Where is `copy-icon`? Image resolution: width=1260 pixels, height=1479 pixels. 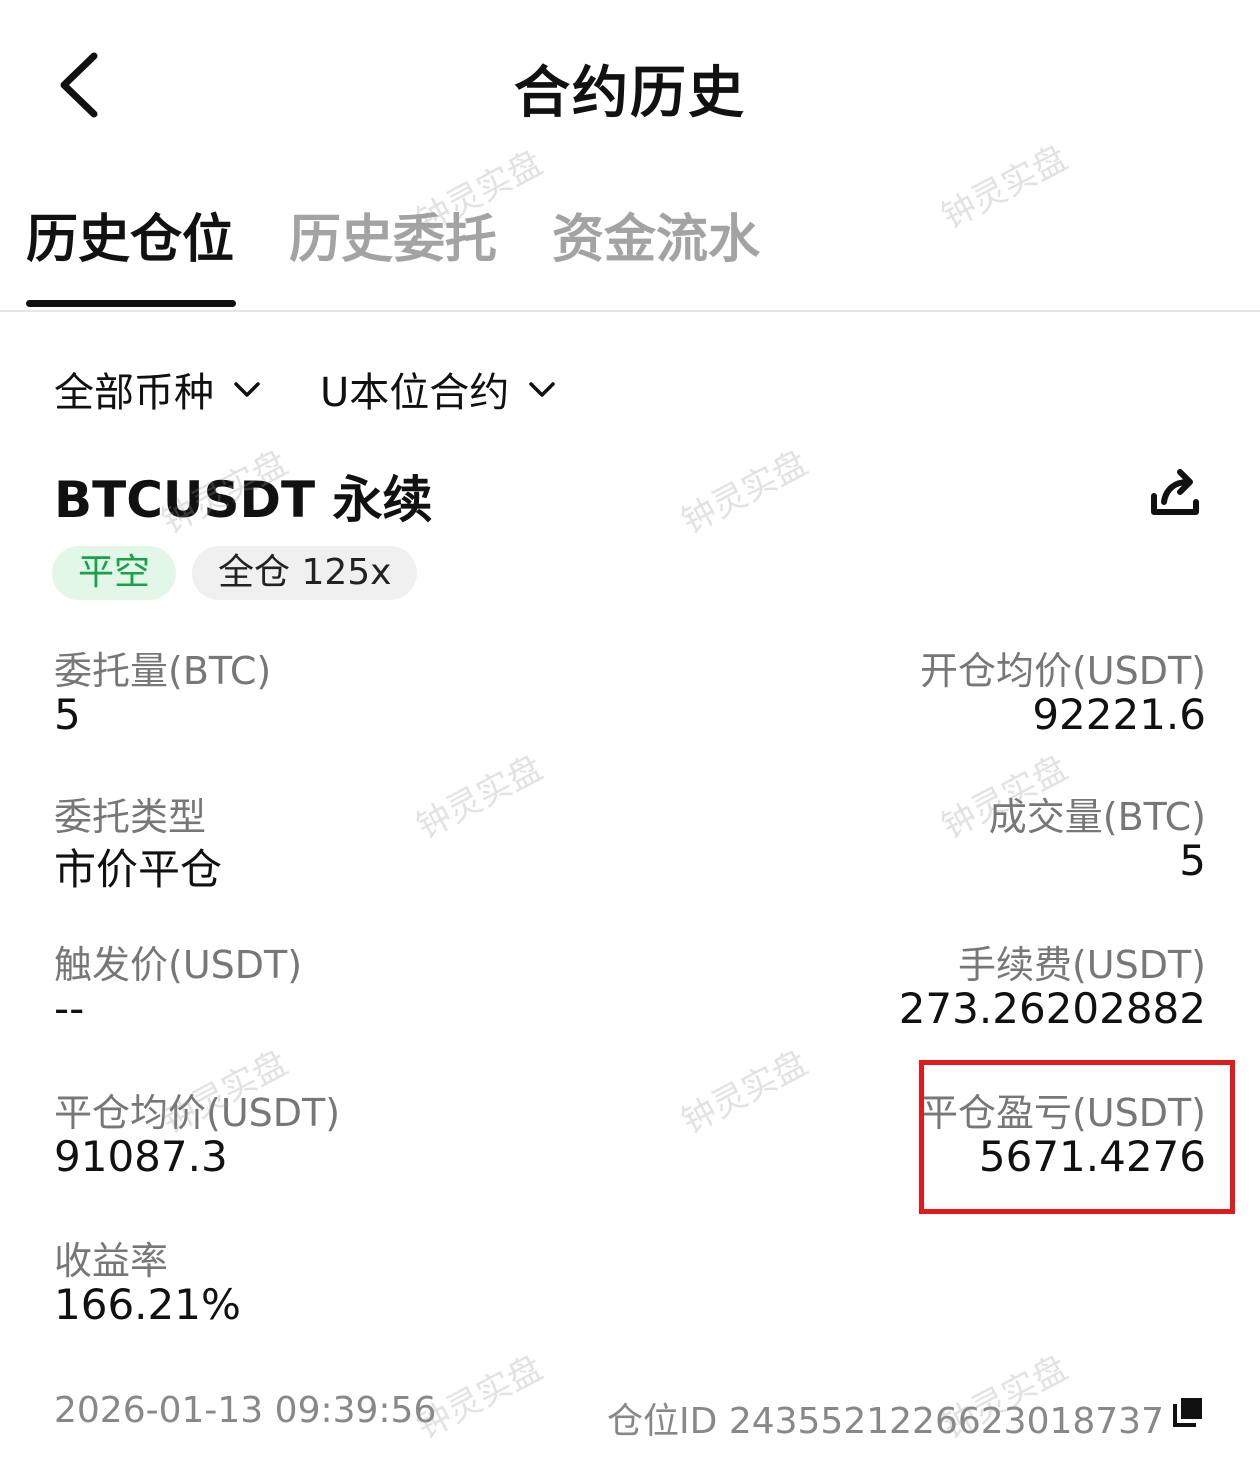
copy-icon is located at coordinates (1187, 1412).